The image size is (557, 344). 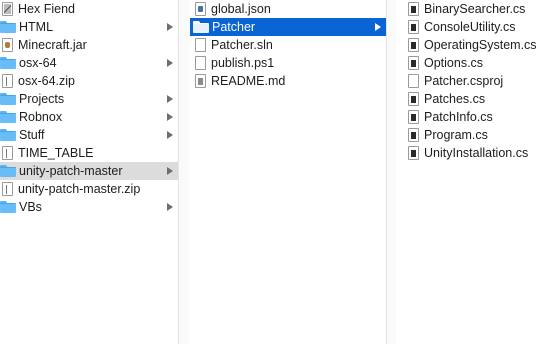 I want to click on list-item-time-table: TIME_TABLE, so click(x=89, y=153).